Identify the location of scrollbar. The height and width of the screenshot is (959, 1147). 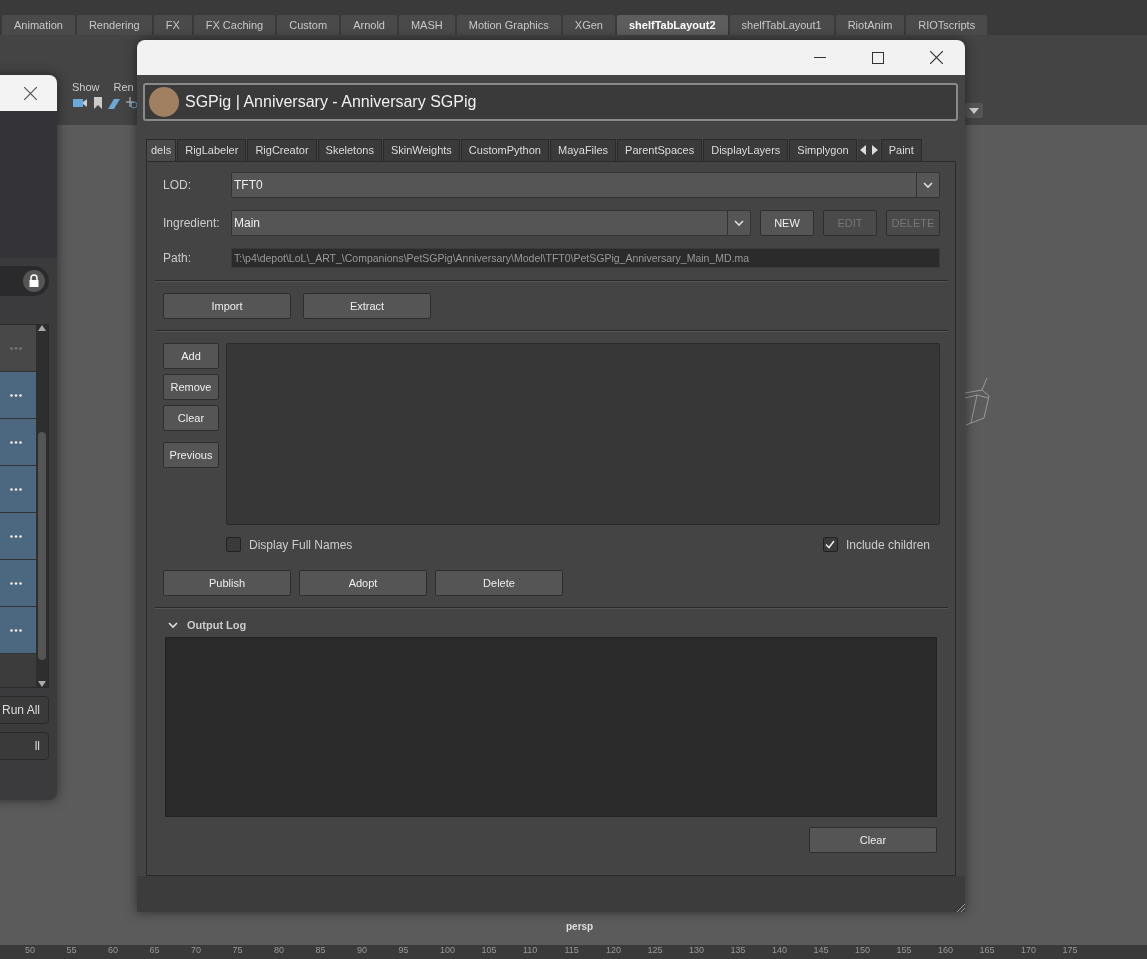
(42, 506).